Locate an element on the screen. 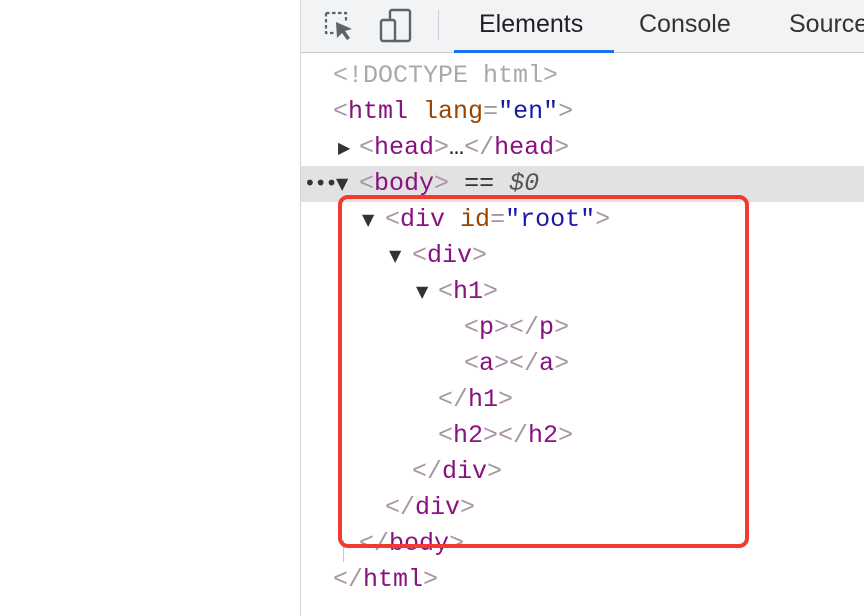 This screenshot has height=616, width=864. a-node: <a></a> is located at coordinates (517, 363).